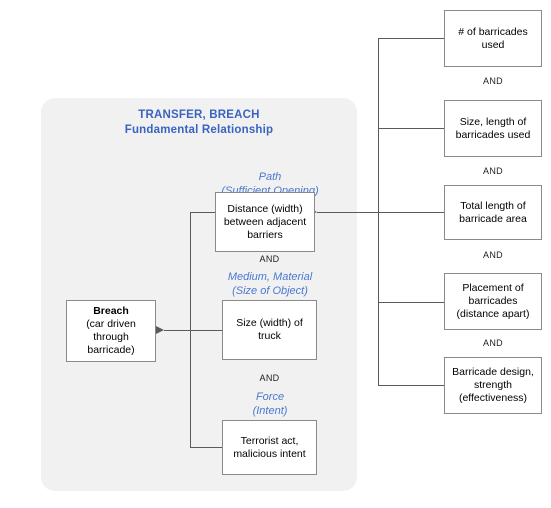  I want to click on outcome-box-breach: Breach (car driven through barricade), so click(111, 331).